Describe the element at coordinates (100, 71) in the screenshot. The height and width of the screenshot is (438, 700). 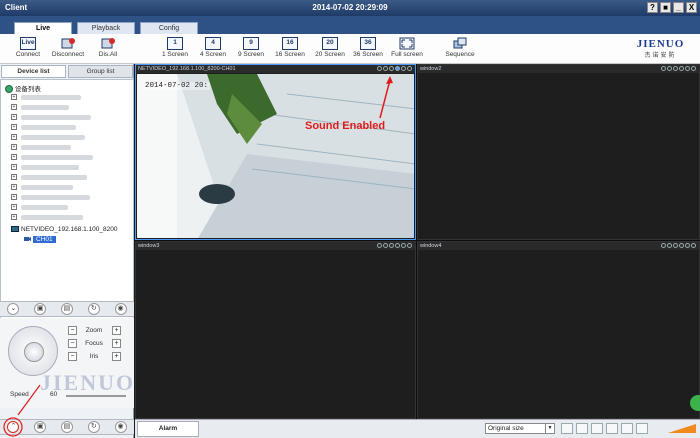
I see `tab-group-list: Group list` at that location.